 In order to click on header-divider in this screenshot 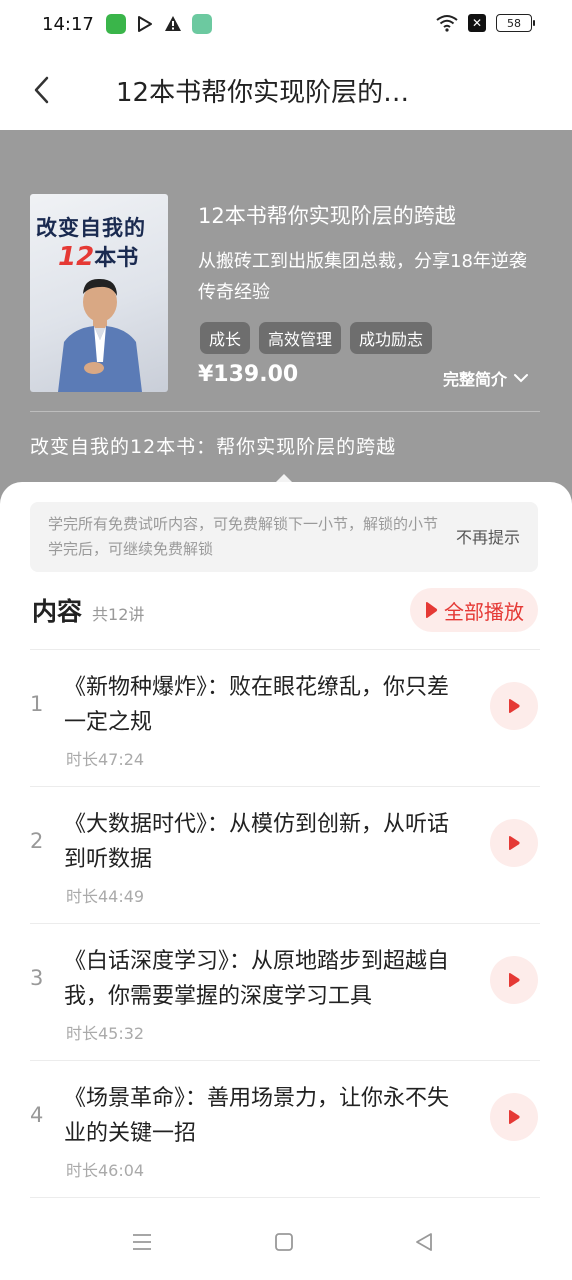, I will do `click(285, 411)`.